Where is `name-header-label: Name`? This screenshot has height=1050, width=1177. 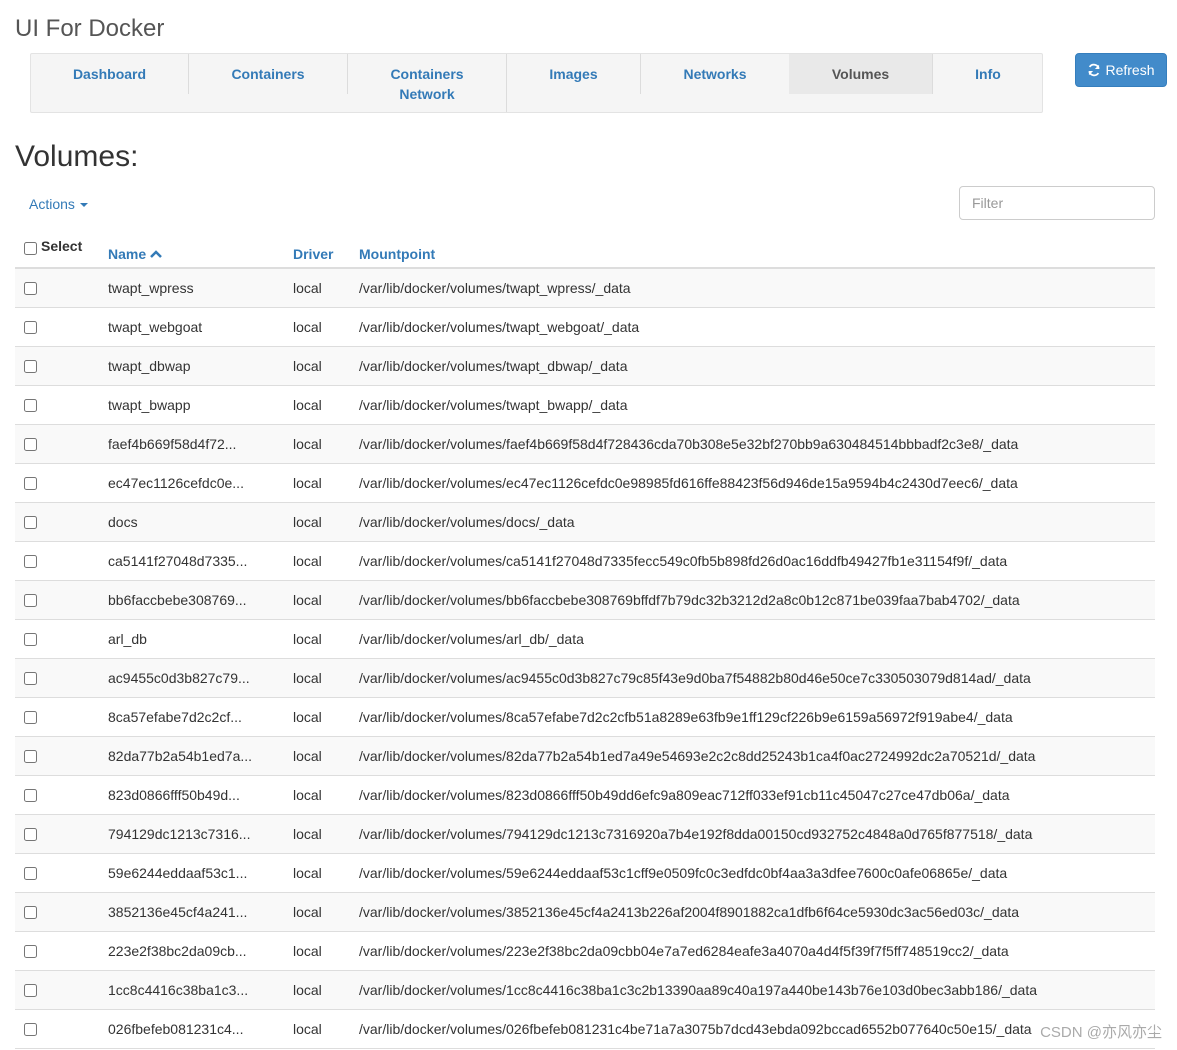 name-header-label: Name is located at coordinates (127, 253).